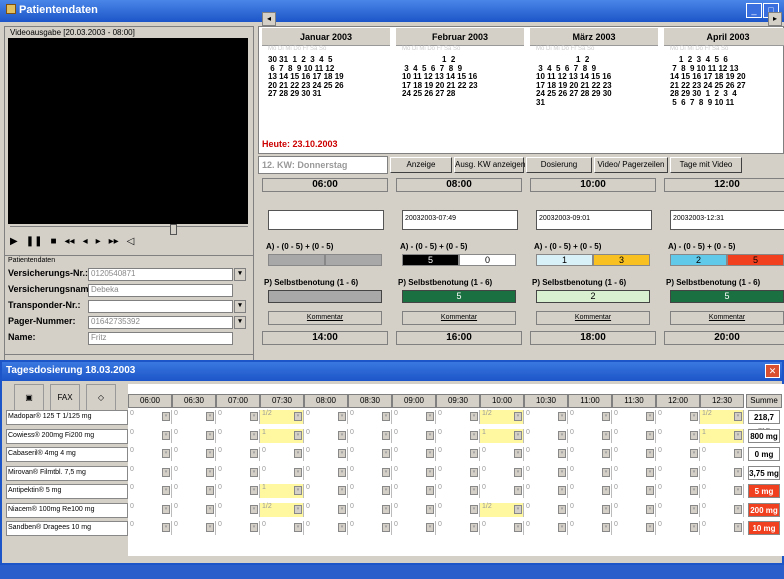  I want to click on eraser-icon: ◇, so click(101, 398).